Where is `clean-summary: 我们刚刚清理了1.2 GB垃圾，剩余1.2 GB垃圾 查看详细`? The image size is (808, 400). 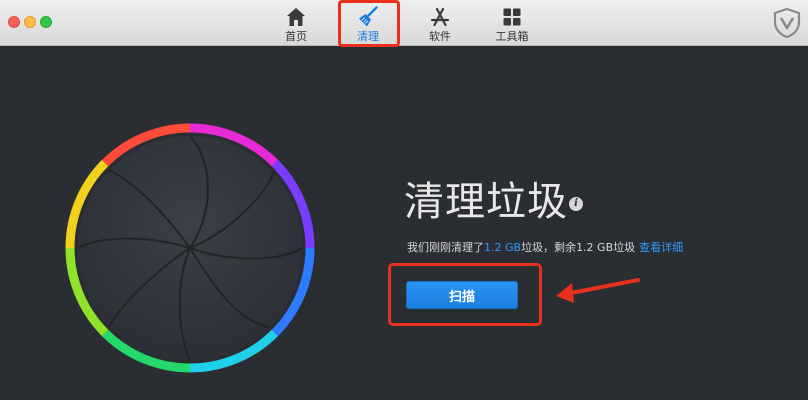 clean-summary: 我们刚刚清理了1.2 GB垃圾，剩余1.2 GB垃圾 查看详细 is located at coordinates (545, 247).